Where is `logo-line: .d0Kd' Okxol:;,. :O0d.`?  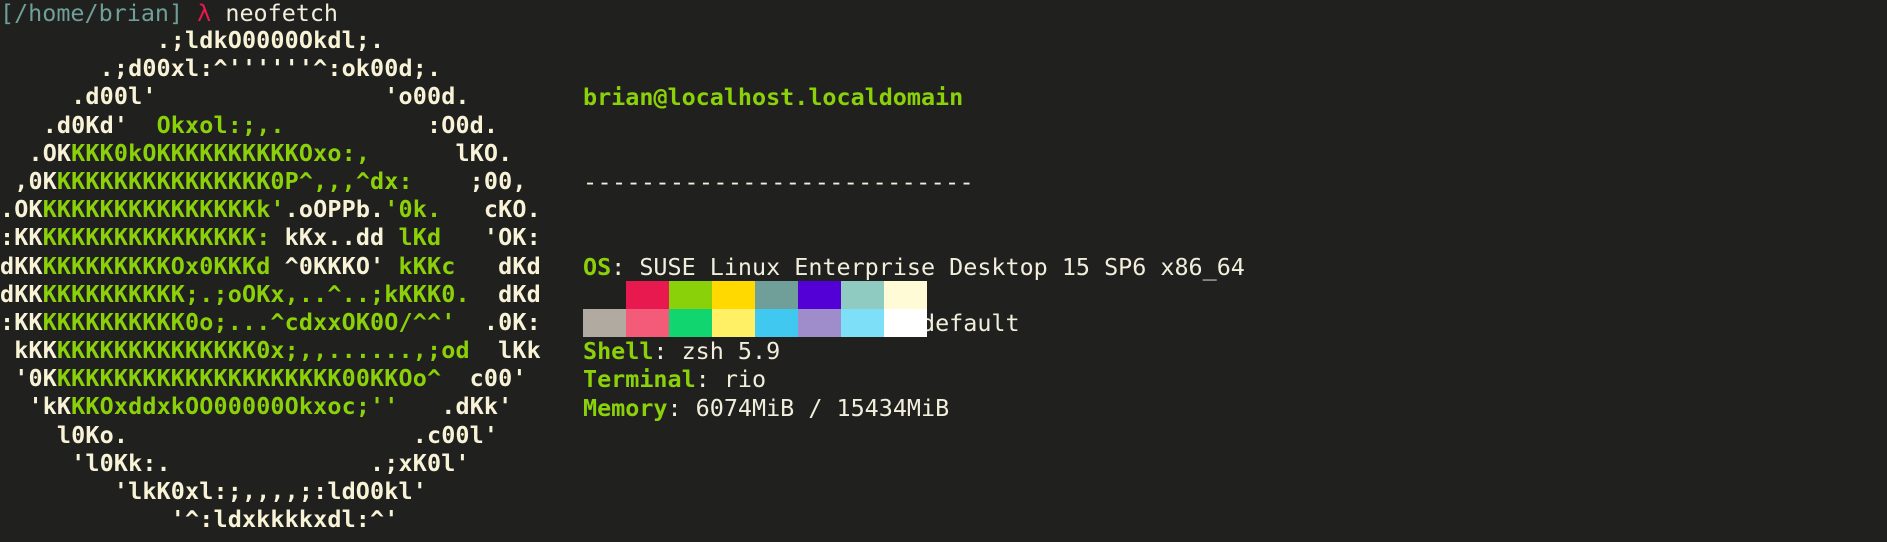
logo-line: .d0Kd' Okxol:;,. :O0d. is located at coordinates (270, 125).